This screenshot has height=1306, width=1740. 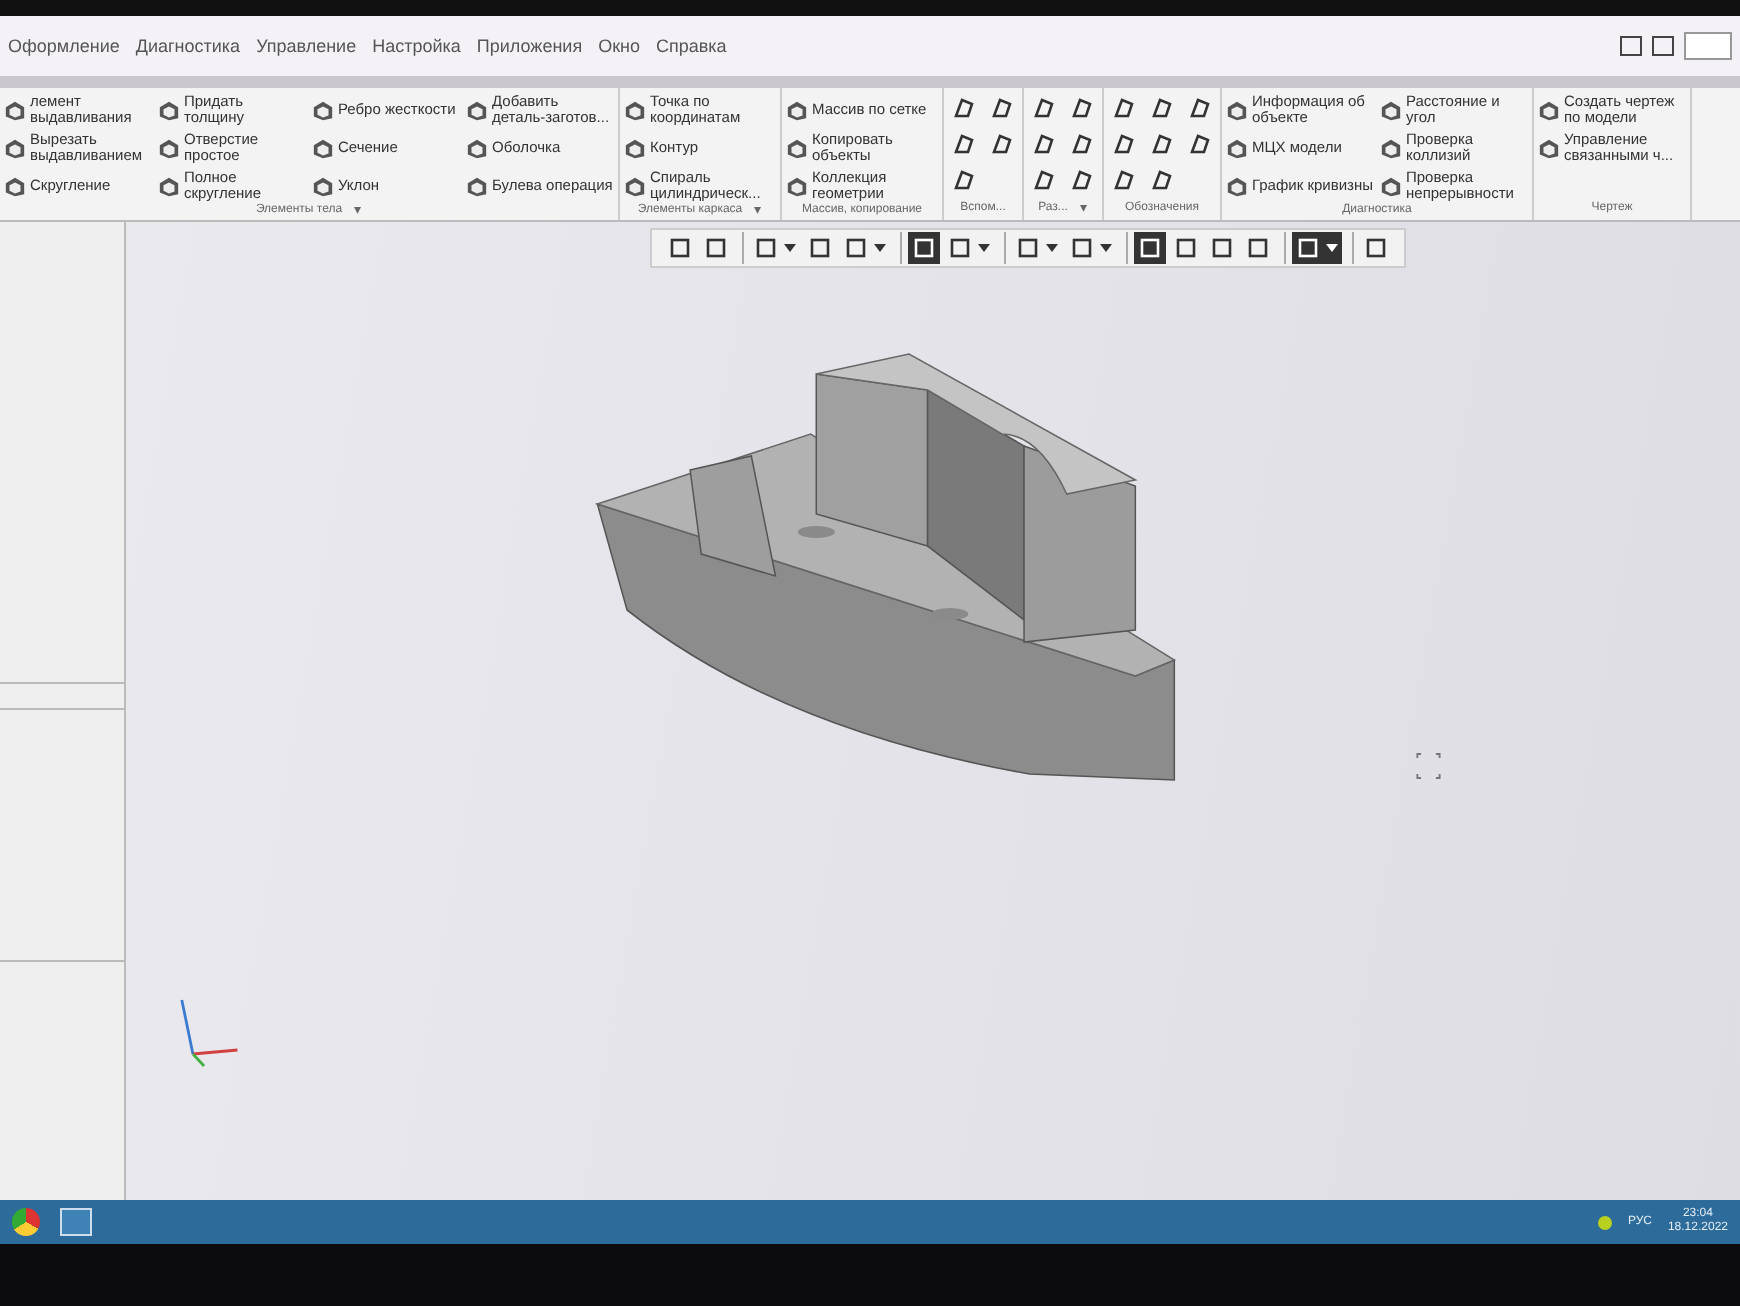 I want to click on rotation-center-icon, so click(x=1428, y=766).